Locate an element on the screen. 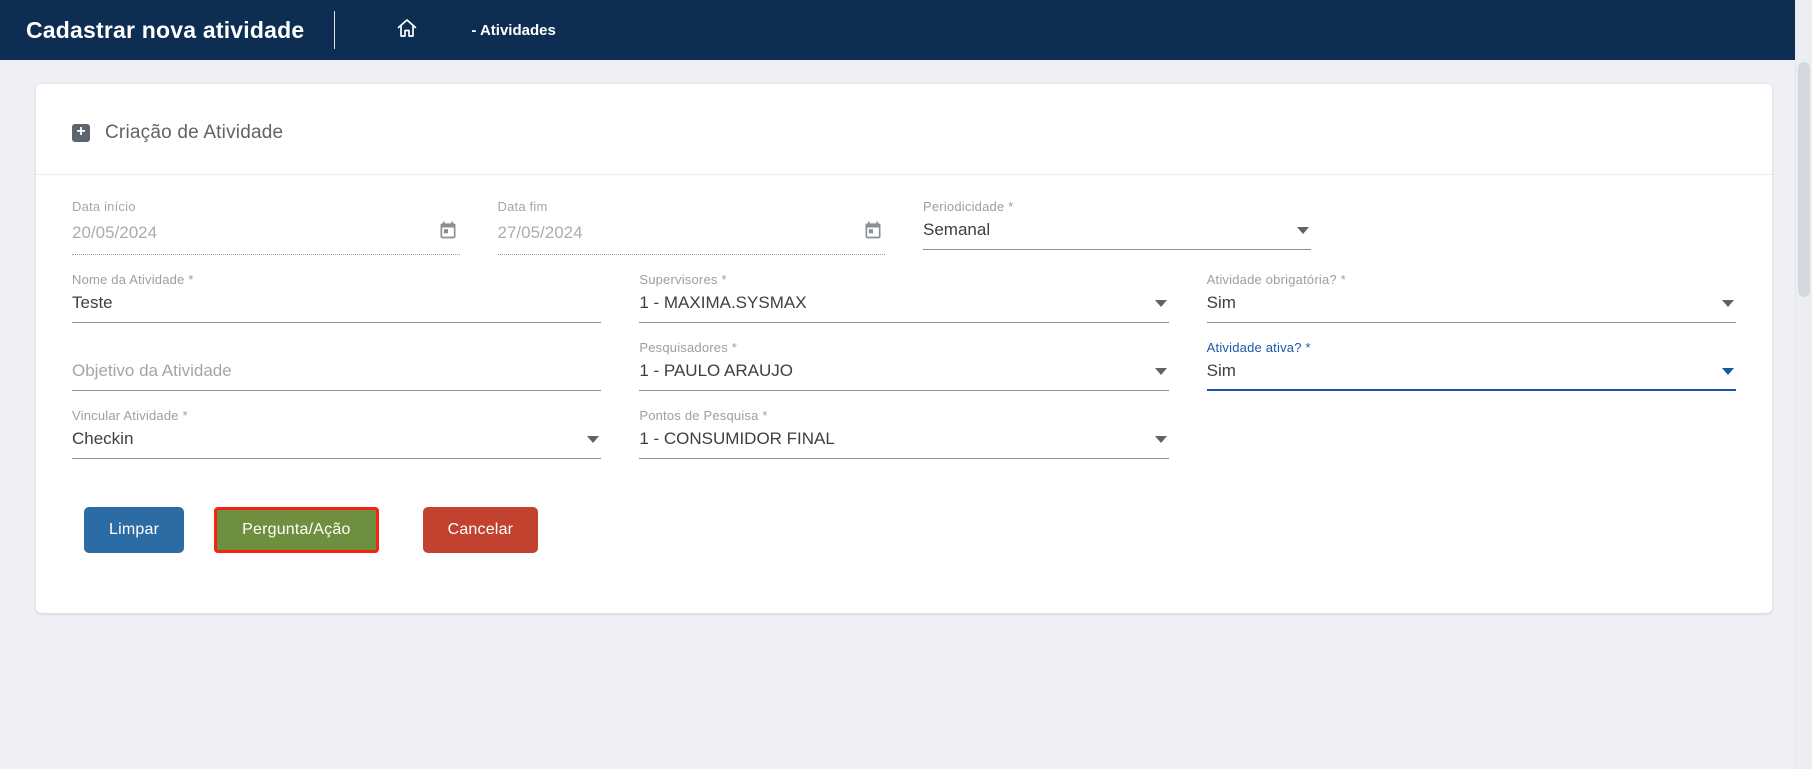  field-data-fim: Data fim 27/05/2024 is located at coordinates (691, 227).